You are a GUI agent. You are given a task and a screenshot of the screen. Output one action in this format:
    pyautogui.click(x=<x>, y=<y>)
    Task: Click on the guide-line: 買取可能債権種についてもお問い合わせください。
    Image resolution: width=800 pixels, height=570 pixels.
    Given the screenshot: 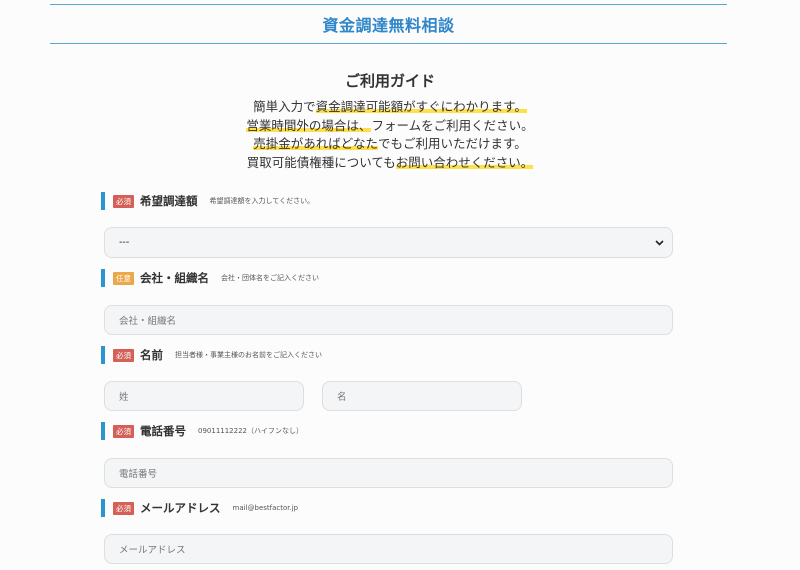 What is the action you would take?
    pyautogui.click(x=390, y=163)
    